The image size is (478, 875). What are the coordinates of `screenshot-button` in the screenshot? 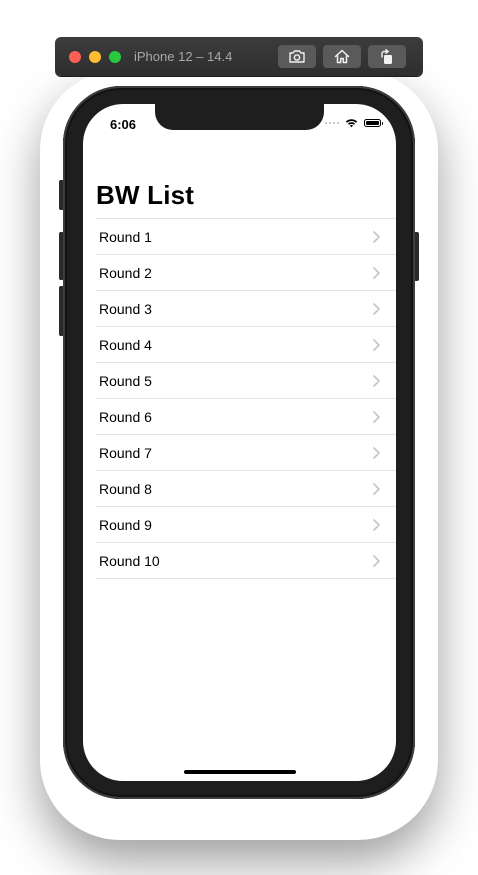 It's located at (297, 56).